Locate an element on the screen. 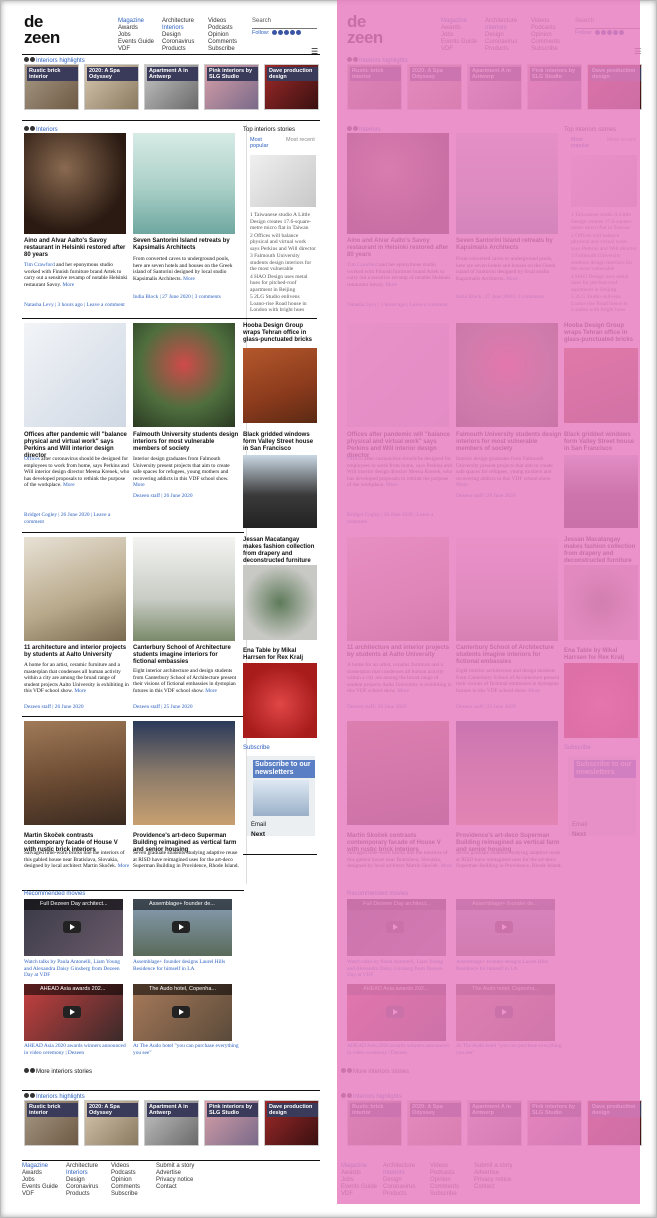  footer-design: Design is located at coordinates (82, 1180).